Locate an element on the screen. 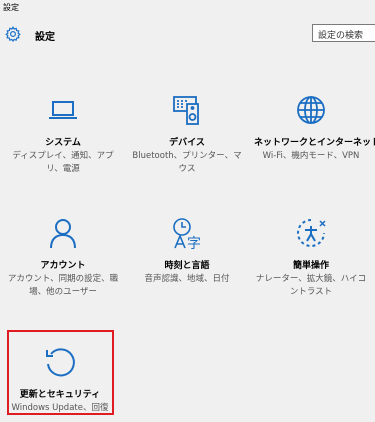  tile-name: 時刻と言語 is located at coordinates (187, 266).